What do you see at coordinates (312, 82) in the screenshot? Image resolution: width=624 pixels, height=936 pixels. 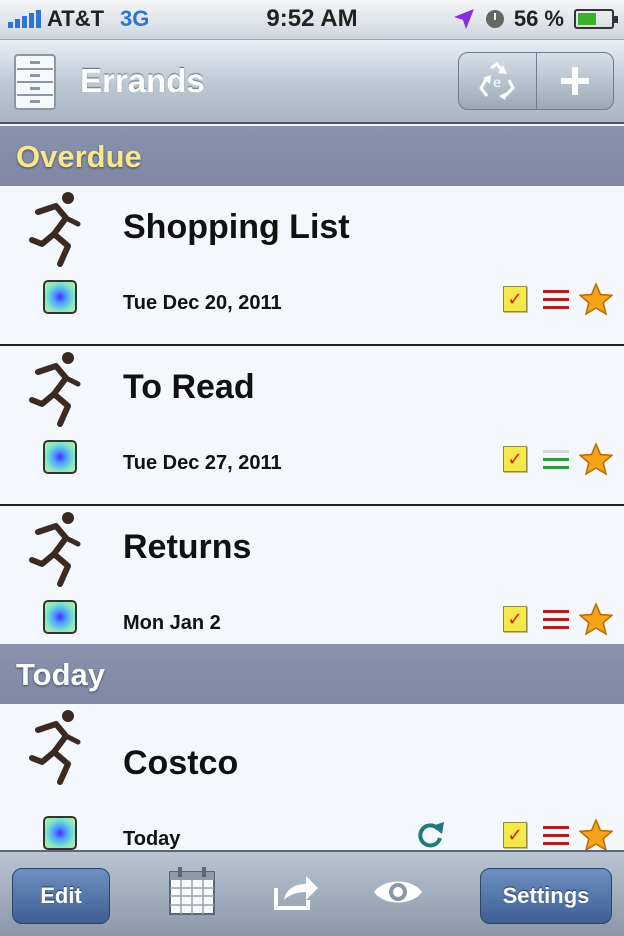 I see `nav-bar: Errands e` at bounding box center [312, 82].